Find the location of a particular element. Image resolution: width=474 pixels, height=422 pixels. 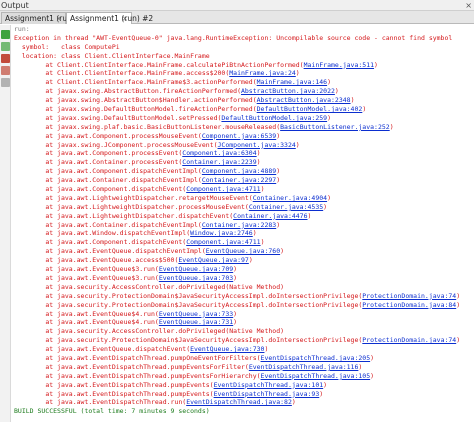

stacktrace-source-link: EventQueue.java:709 is located at coordinates (196, 269).